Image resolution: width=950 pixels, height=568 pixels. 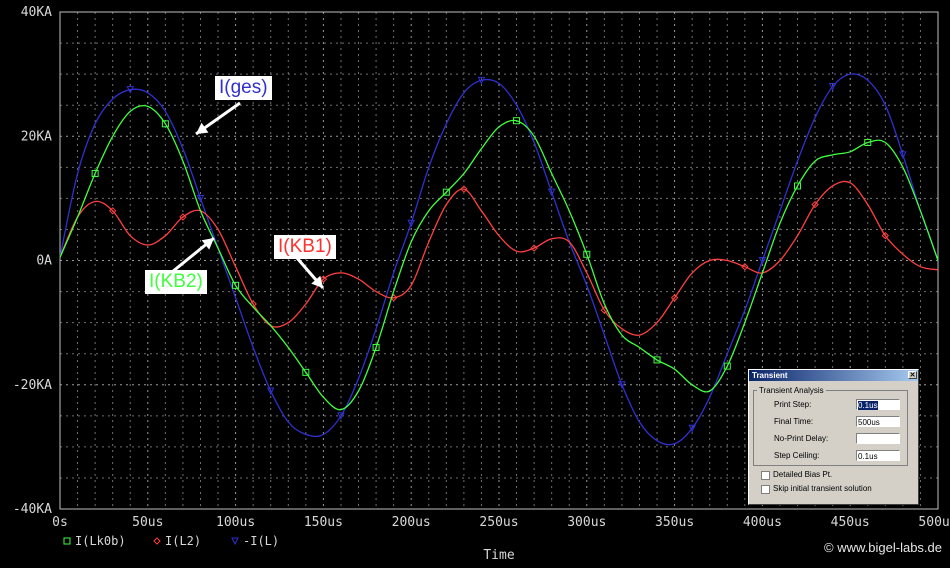 What do you see at coordinates (794, 421) in the screenshot?
I see `final-time-label: Final Time:` at bounding box center [794, 421].